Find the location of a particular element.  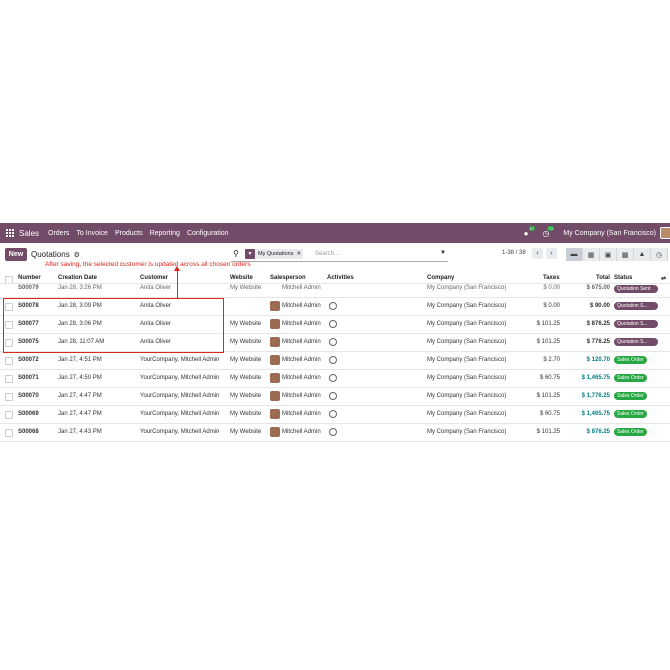

order-number: S00069 is located at coordinates (28, 414).